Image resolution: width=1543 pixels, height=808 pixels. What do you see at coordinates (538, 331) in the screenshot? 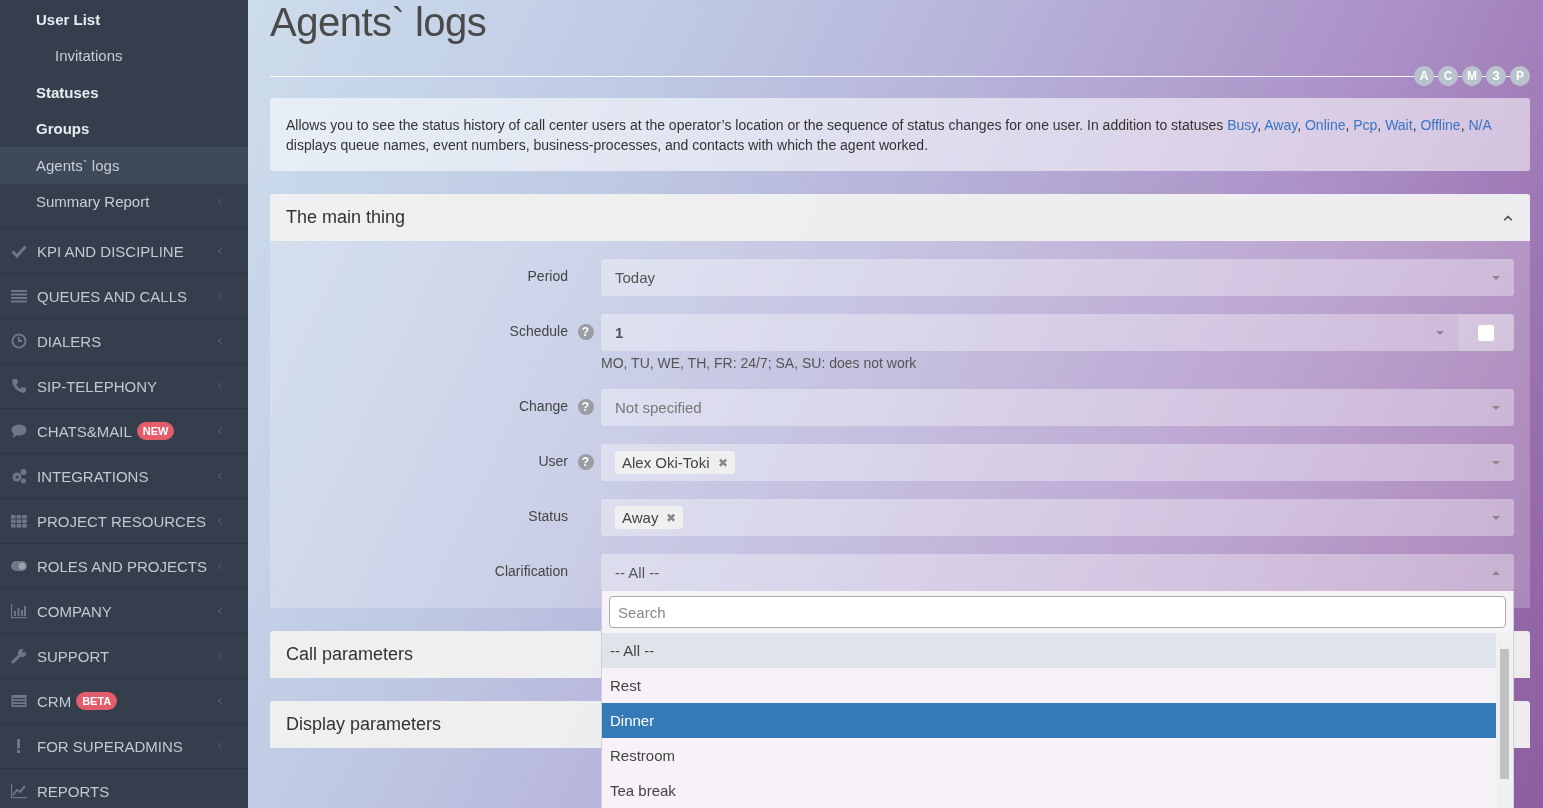
I see `field-label: Schedule` at bounding box center [538, 331].